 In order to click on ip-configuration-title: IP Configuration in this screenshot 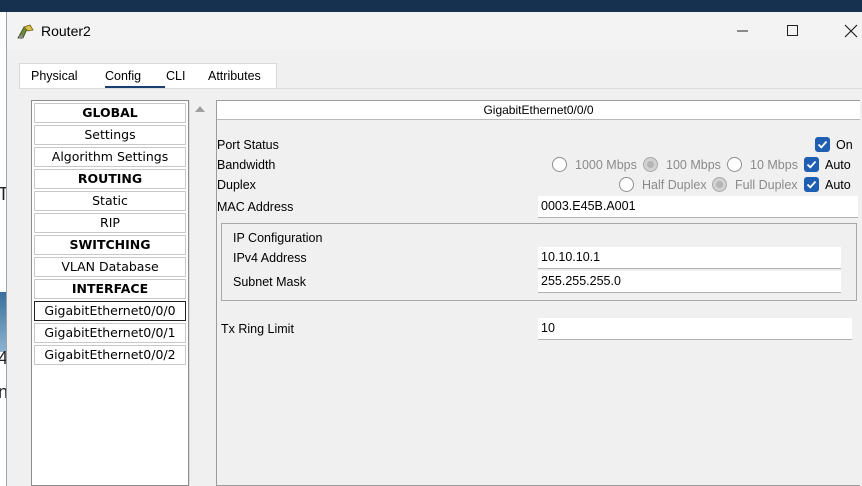, I will do `click(278, 238)`.